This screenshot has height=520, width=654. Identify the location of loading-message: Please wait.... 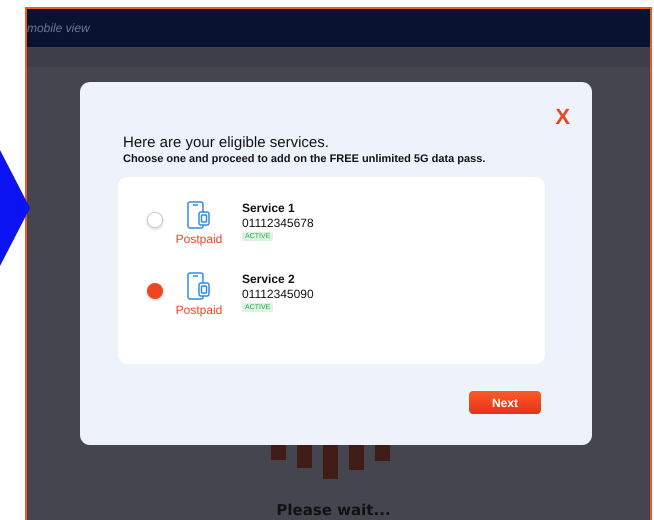
(333, 510).